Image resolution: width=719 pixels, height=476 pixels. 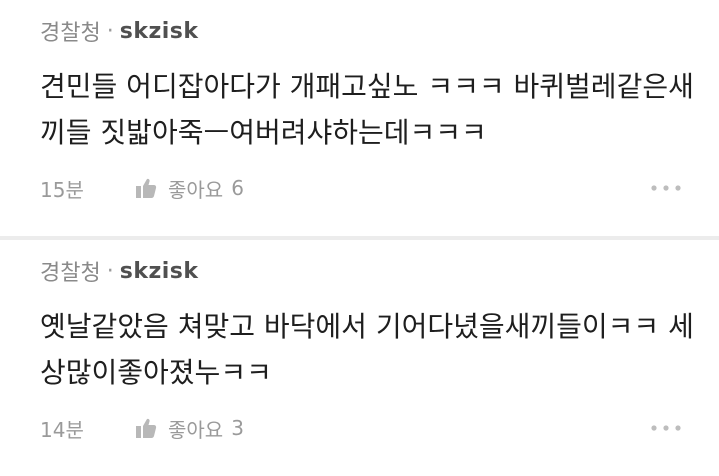 I want to click on comment-text-line: 끼들 짓밟아죽ㅡ여버려샤하는데ㅋㅋㅋ, so click(x=263, y=132).